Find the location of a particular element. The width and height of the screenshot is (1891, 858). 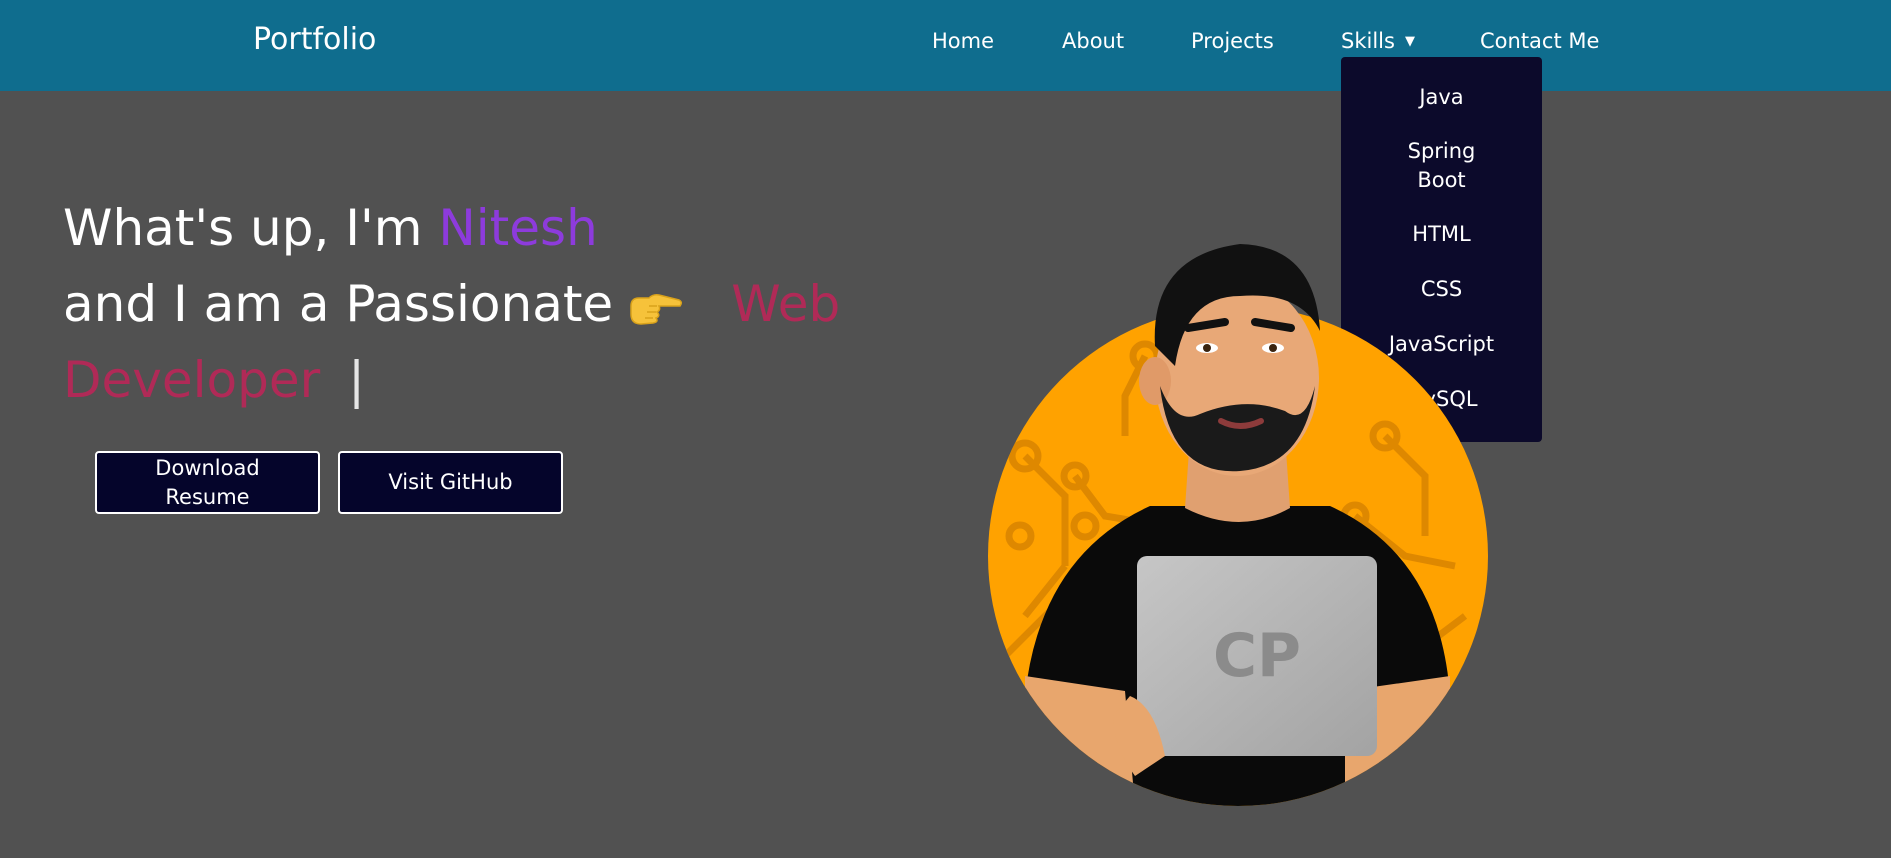

nav-projects: Projects is located at coordinates (1232, 41).